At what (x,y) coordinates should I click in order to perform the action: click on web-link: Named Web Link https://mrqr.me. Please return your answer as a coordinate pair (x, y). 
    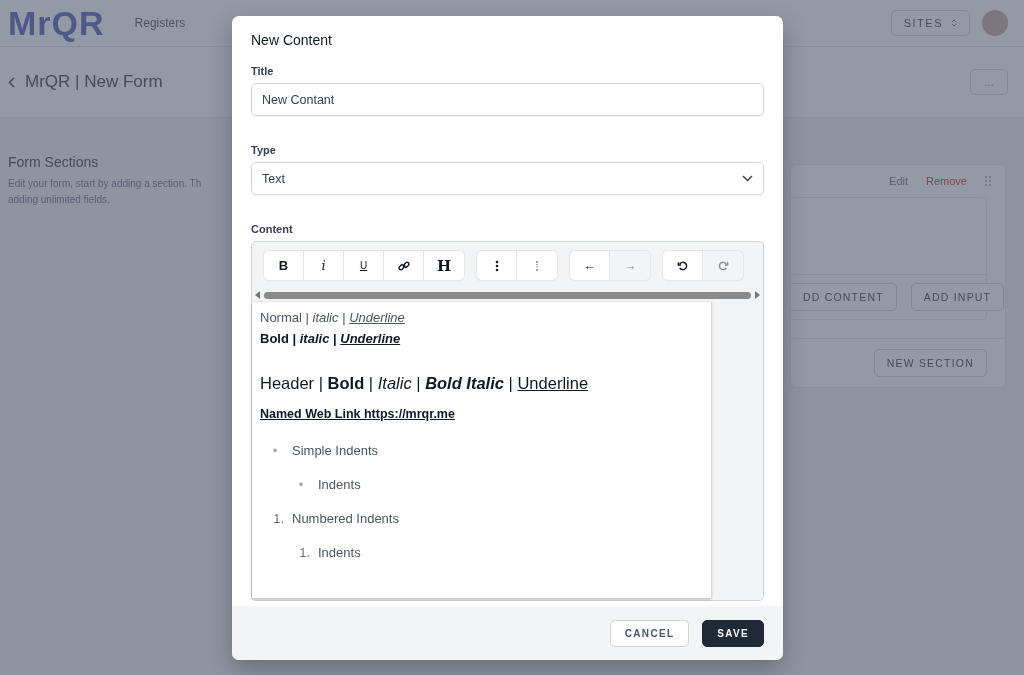
    Looking at the image, I should click on (481, 414).